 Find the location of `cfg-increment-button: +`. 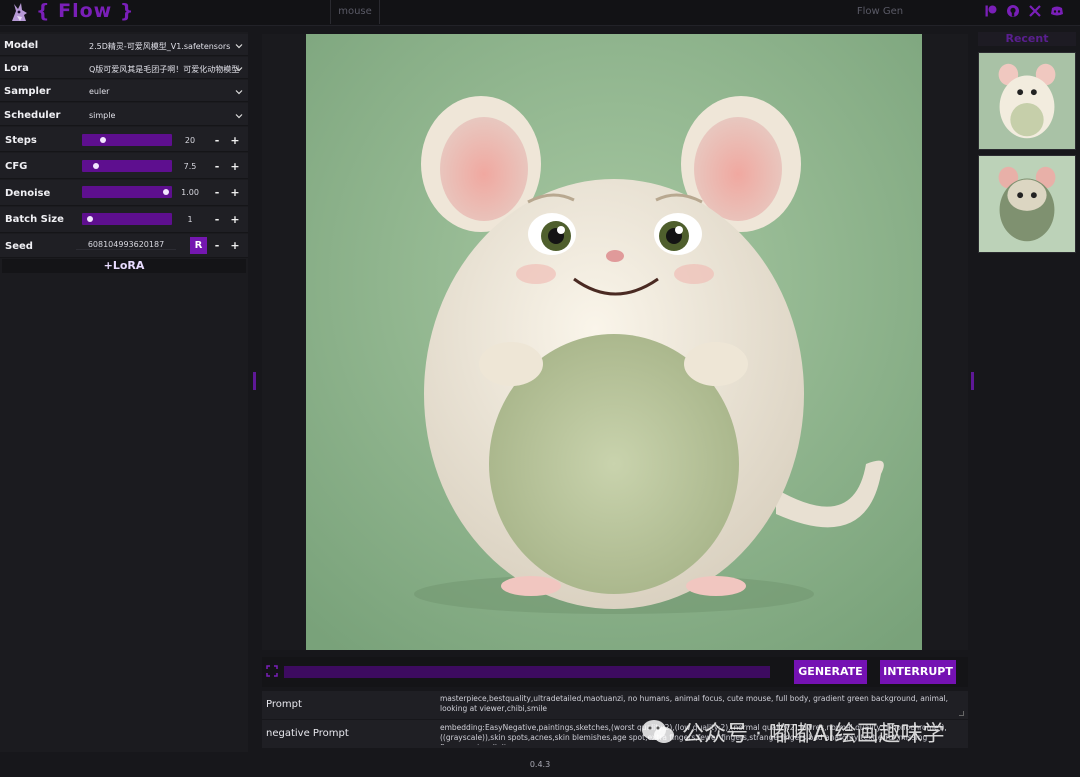

cfg-increment-button: + is located at coordinates (235, 166).